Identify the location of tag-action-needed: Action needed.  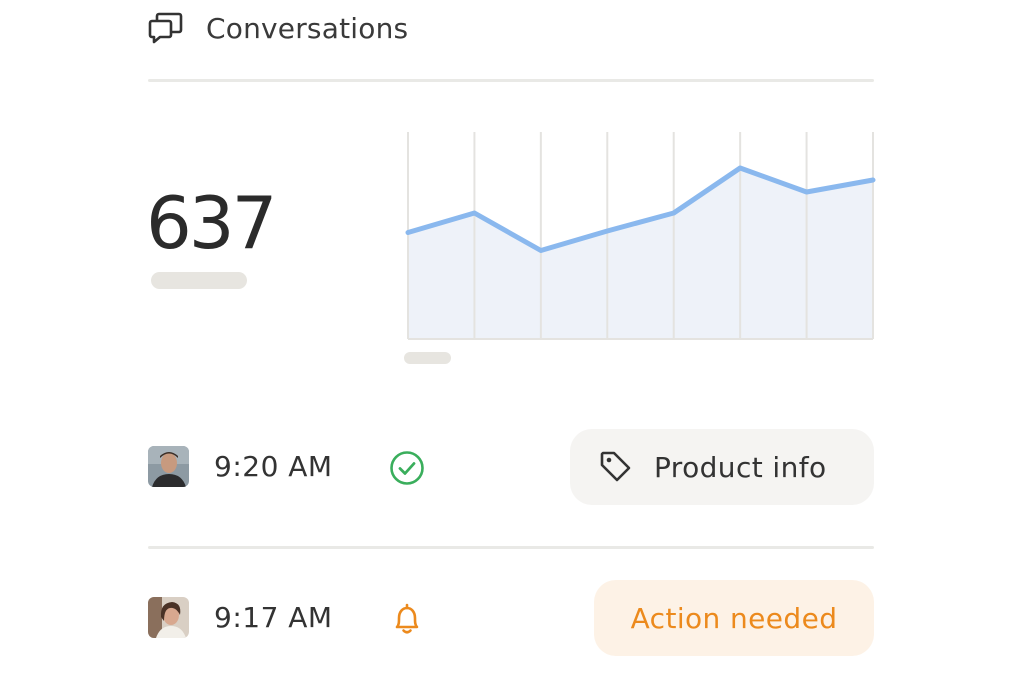
(734, 618).